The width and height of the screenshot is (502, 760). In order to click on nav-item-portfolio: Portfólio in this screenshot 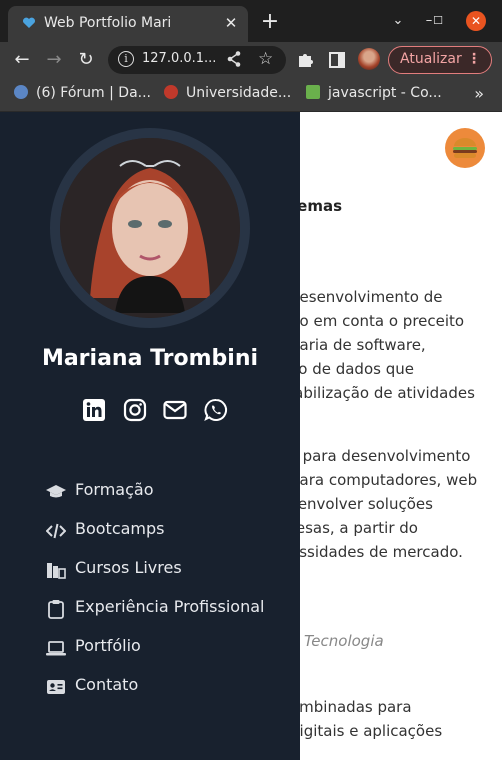, I will do `click(166, 655)`.